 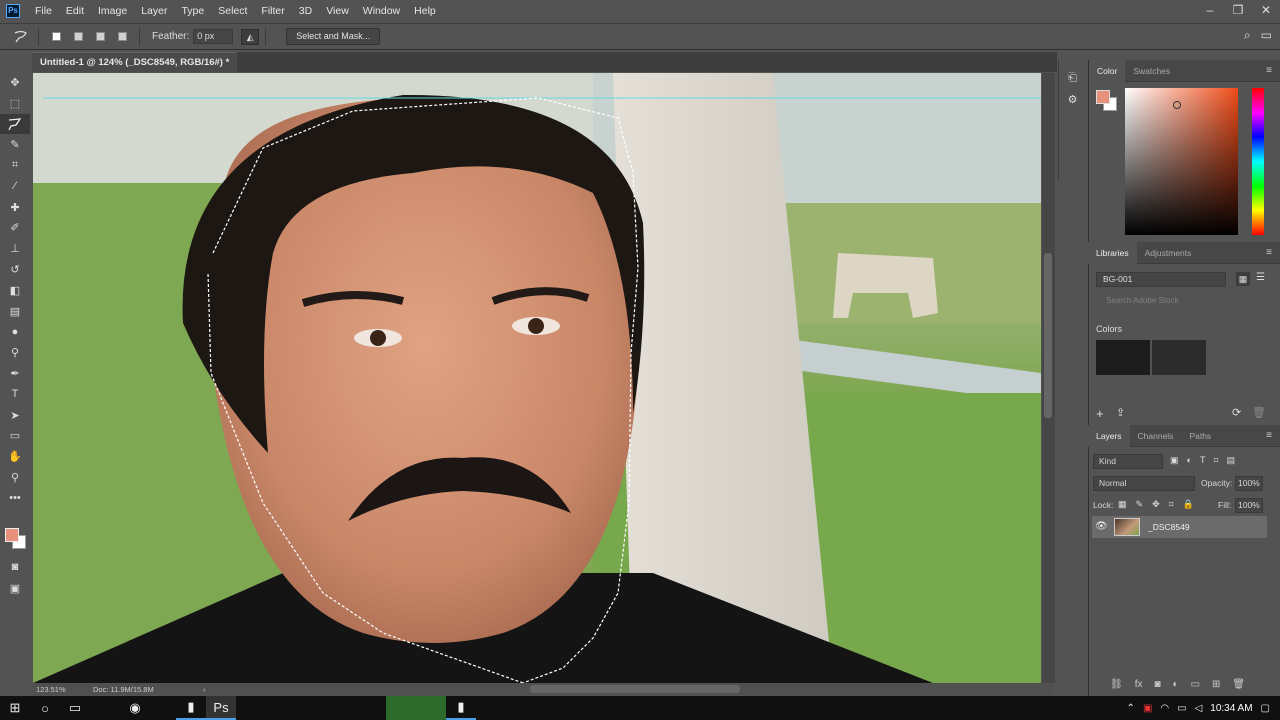 What do you see at coordinates (1265, 708) in the screenshot?
I see `notifications-icon: ▢` at bounding box center [1265, 708].